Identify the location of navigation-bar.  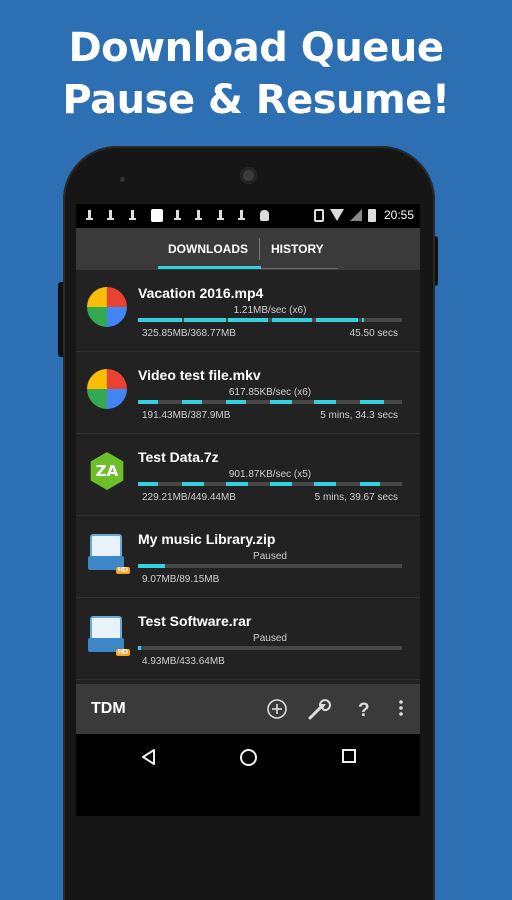
(248, 775).